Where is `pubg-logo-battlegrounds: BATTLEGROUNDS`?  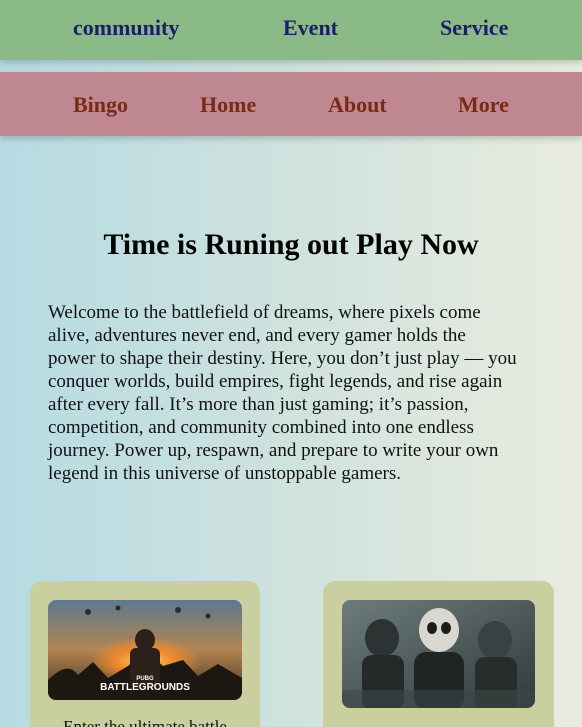 pubg-logo-battlegrounds: BATTLEGROUNDS is located at coordinates (145, 687).